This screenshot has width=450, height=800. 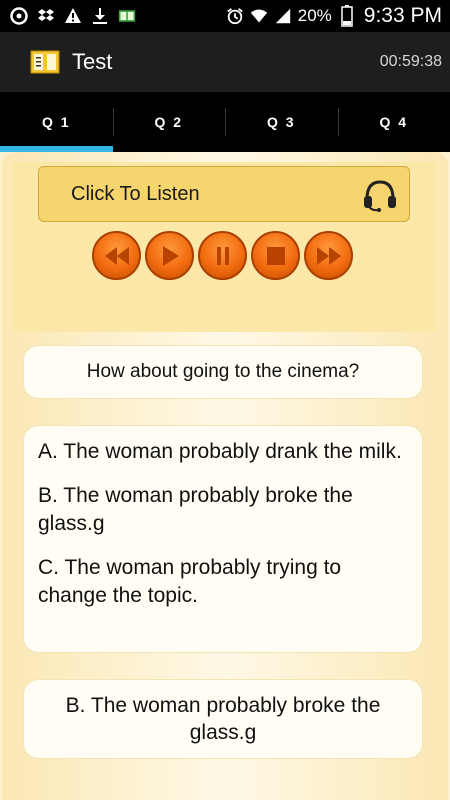 I want to click on alarm-icon, so click(x=235, y=16).